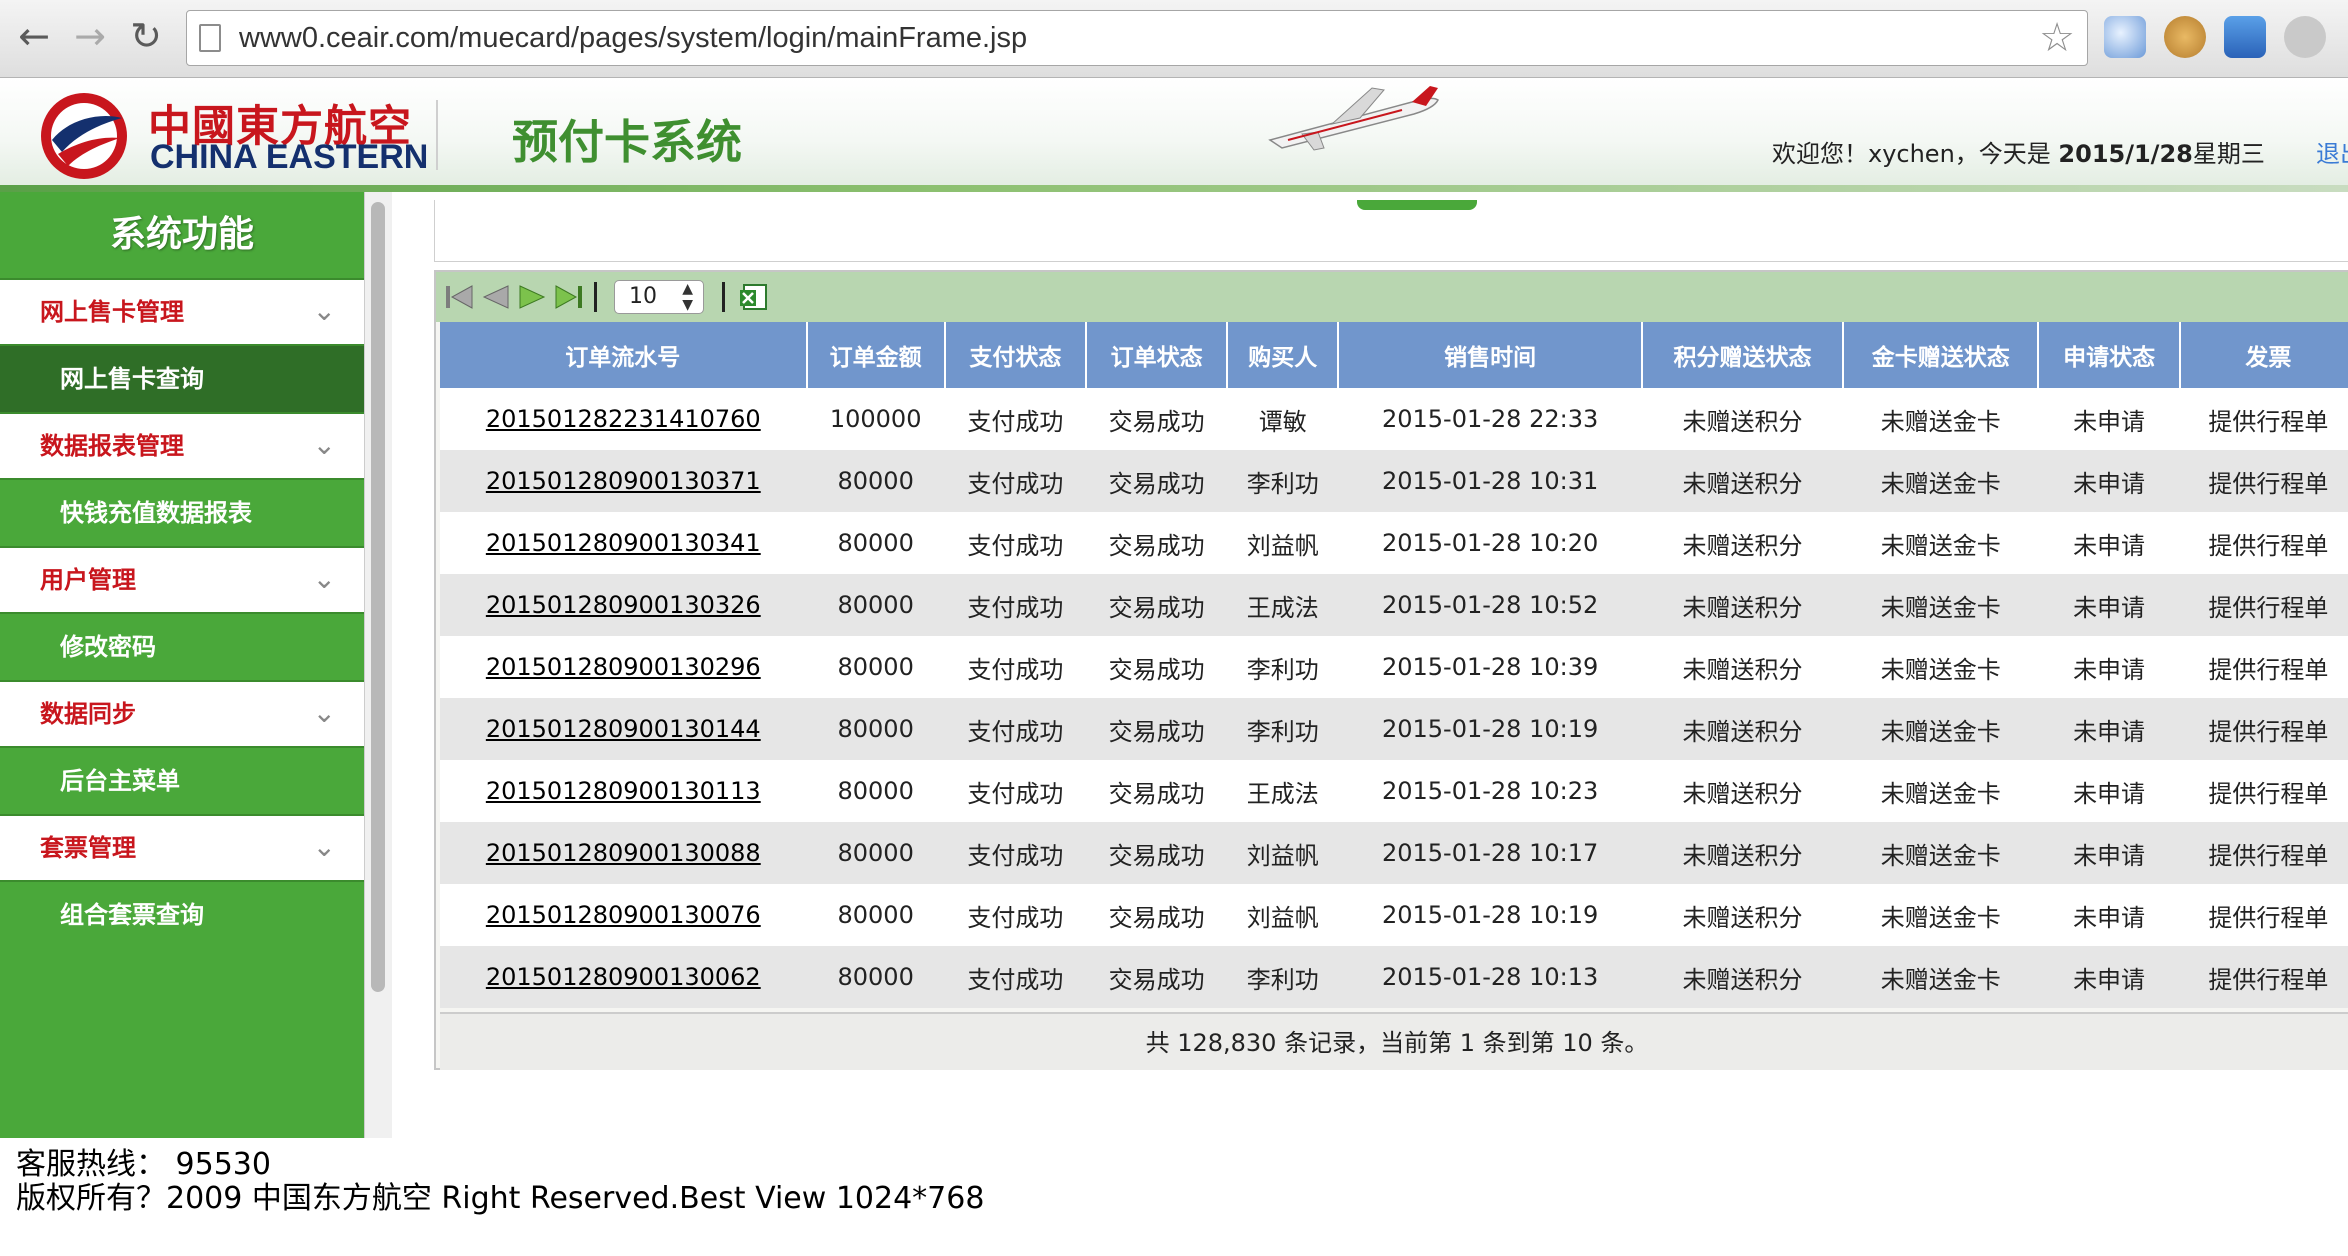 This screenshot has height=1256, width=2348. What do you see at coordinates (623, 791) in the screenshot?
I see `order-number-link: 201501280900130113` at bounding box center [623, 791].